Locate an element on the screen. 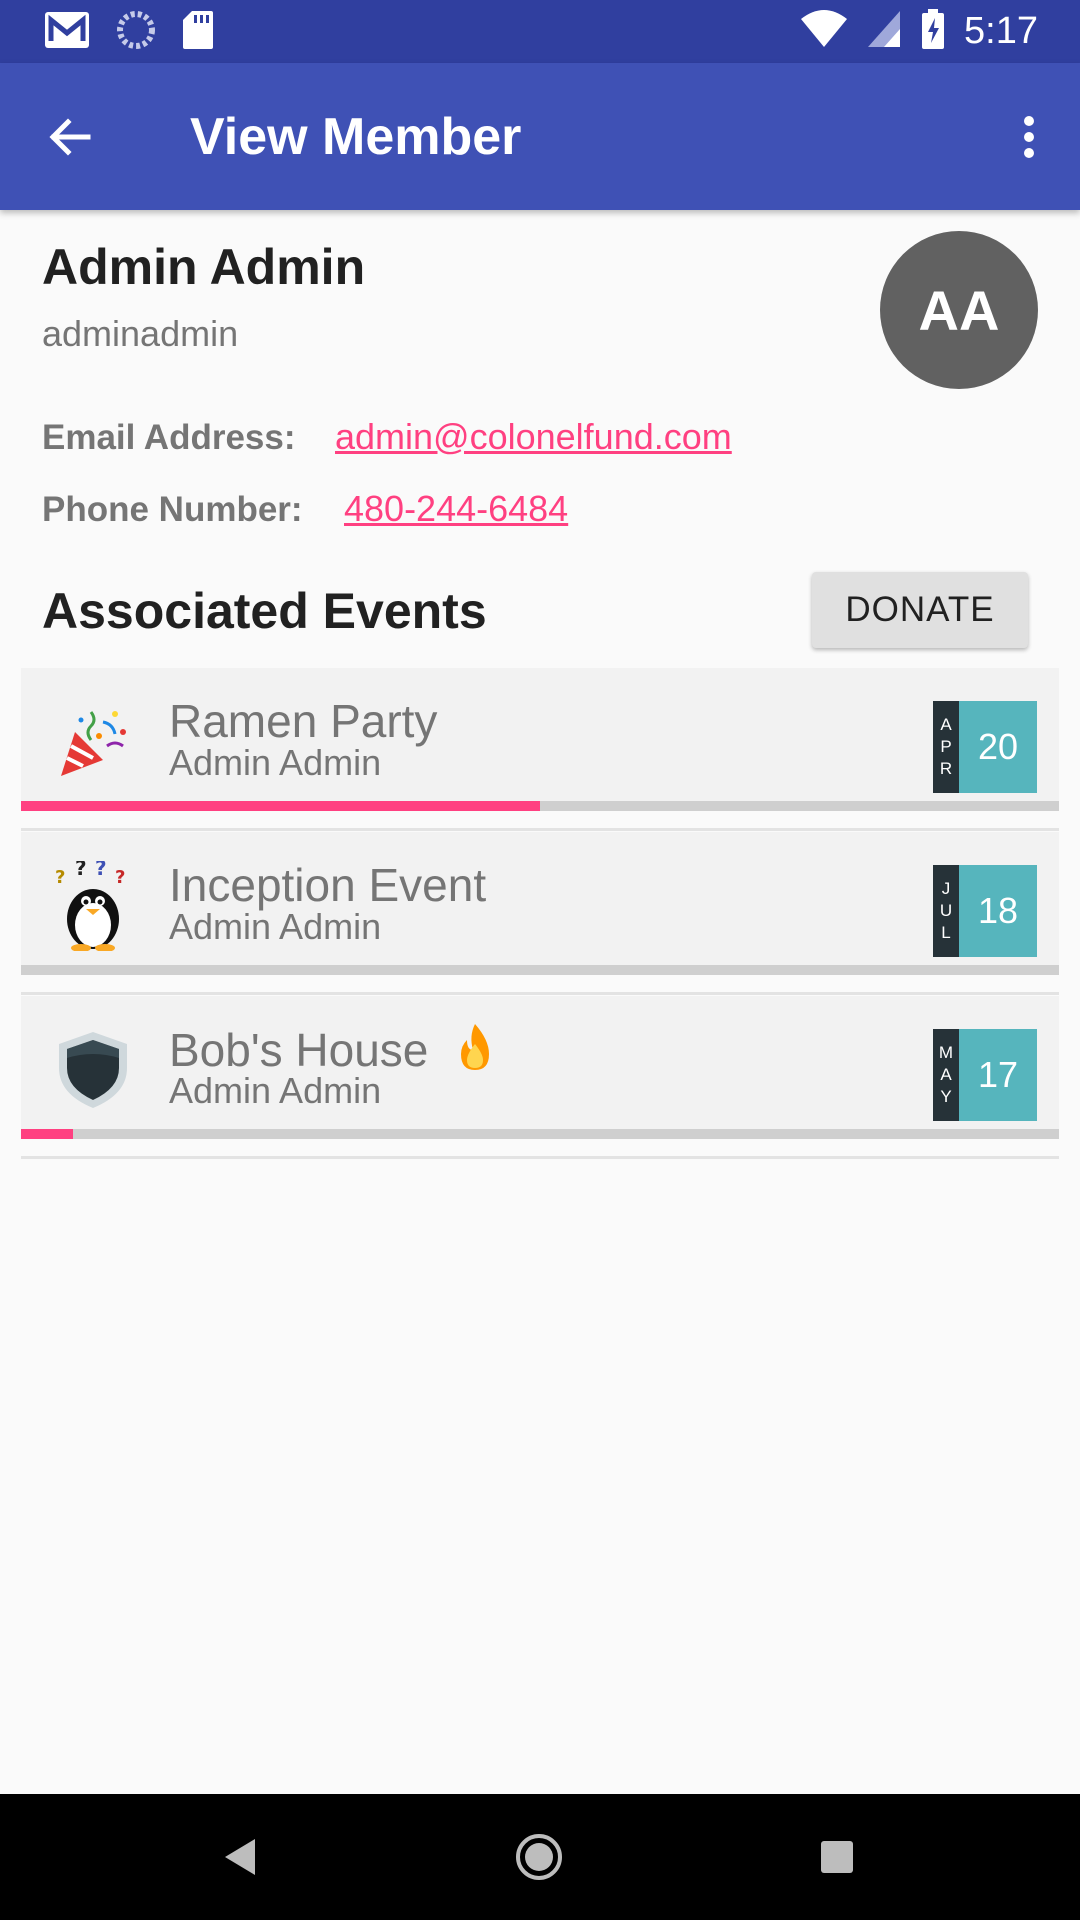 This screenshot has height=1920, width=1080. status-right-icons: 5:17 is located at coordinates (919, 31).